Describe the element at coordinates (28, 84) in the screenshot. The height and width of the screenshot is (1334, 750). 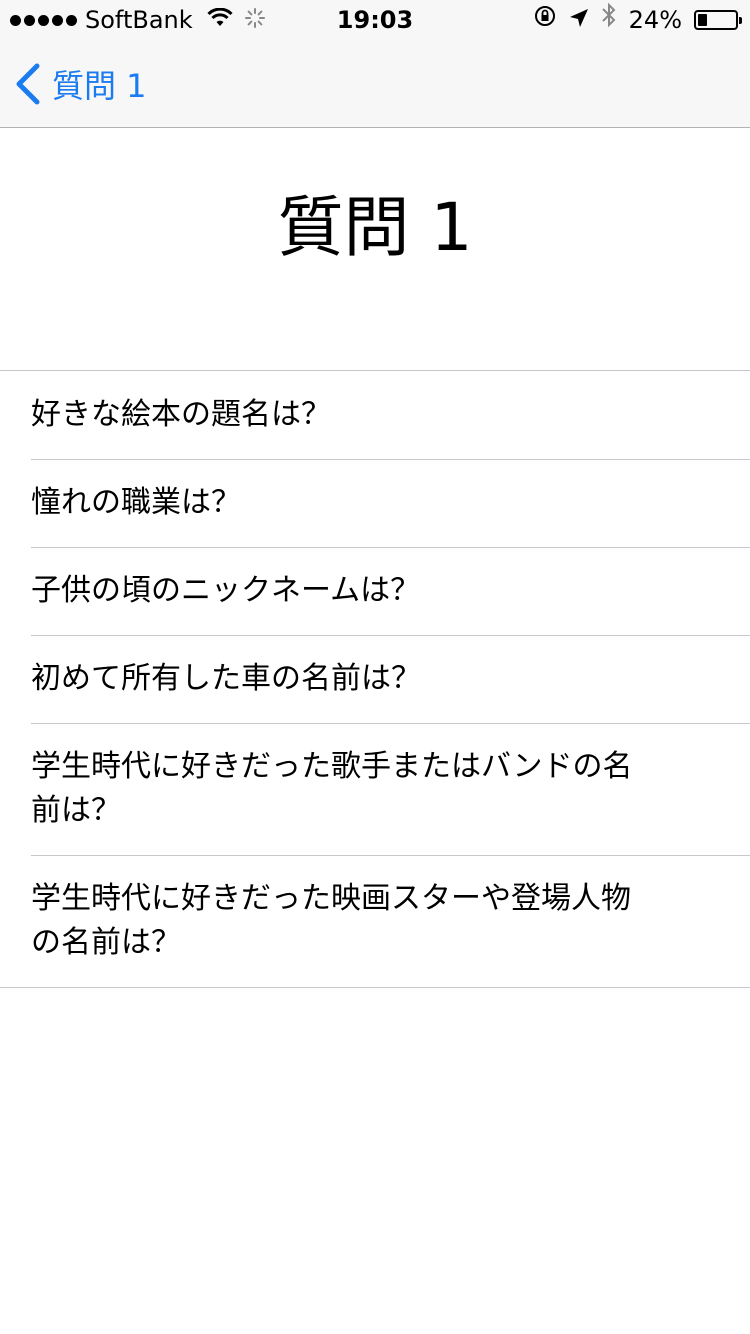
I see `chevron-left-icon` at that location.